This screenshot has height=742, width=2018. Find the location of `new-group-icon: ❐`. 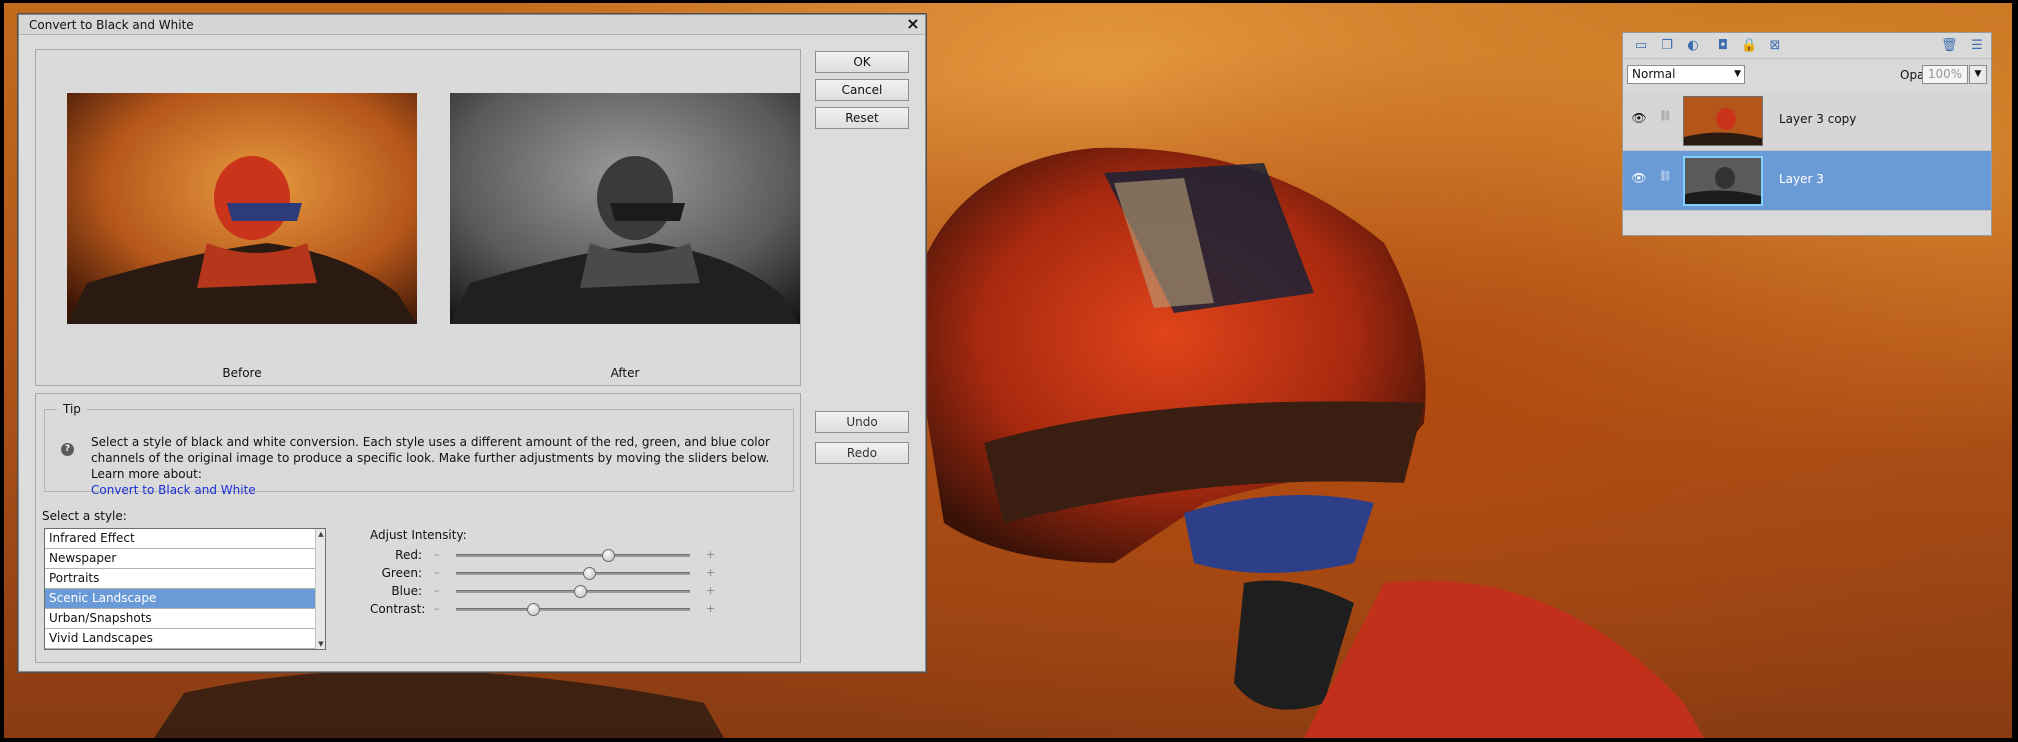

new-group-icon: ❐ is located at coordinates (1667, 46).